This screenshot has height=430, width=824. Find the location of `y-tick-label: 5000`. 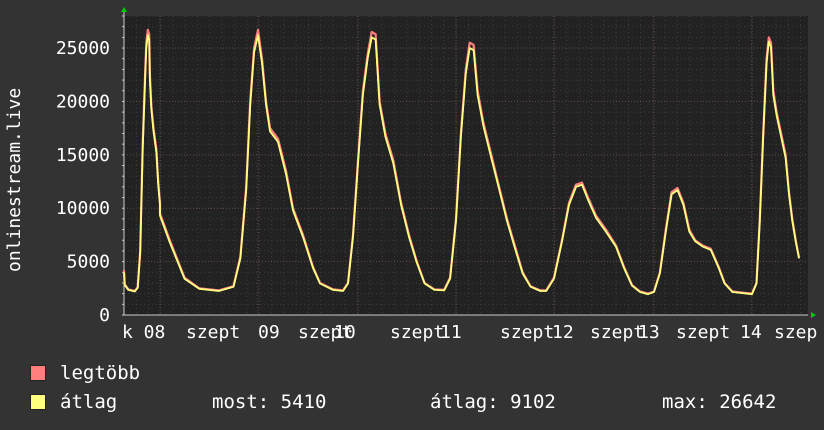

y-tick-label: 5000 is located at coordinates (88, 262).